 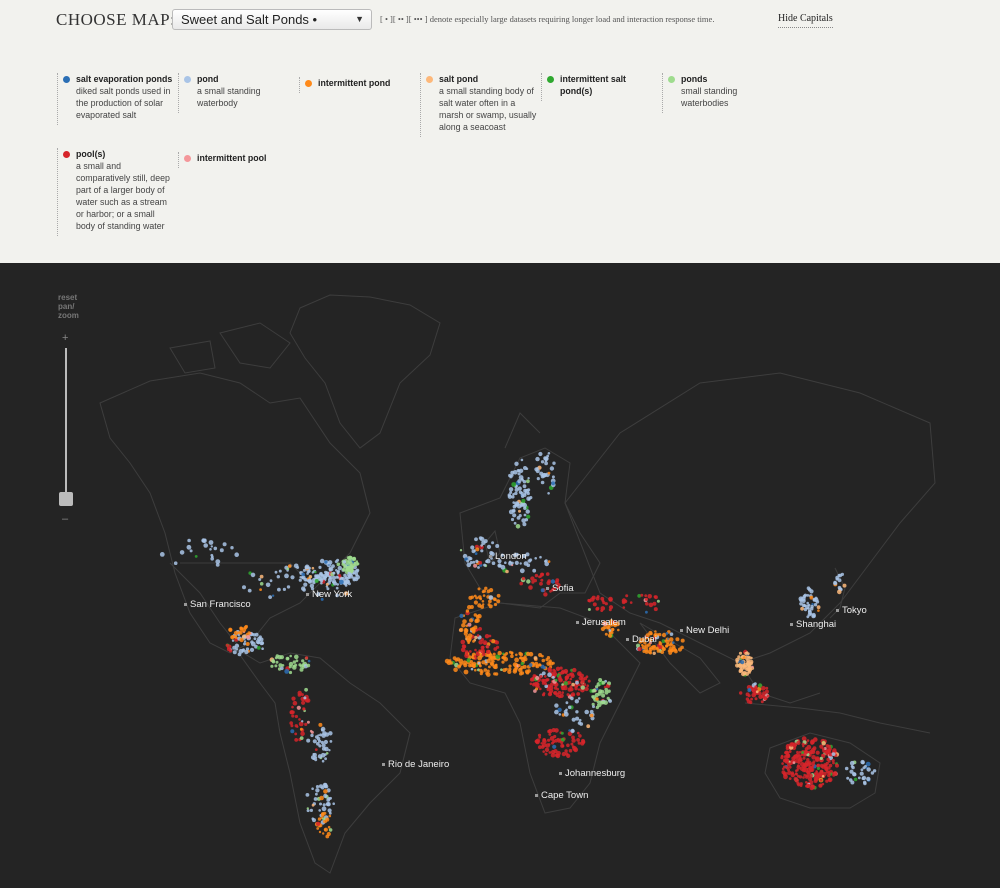 I want to click on legend-description: a small standing waterbody, so click(x=229, y=97).